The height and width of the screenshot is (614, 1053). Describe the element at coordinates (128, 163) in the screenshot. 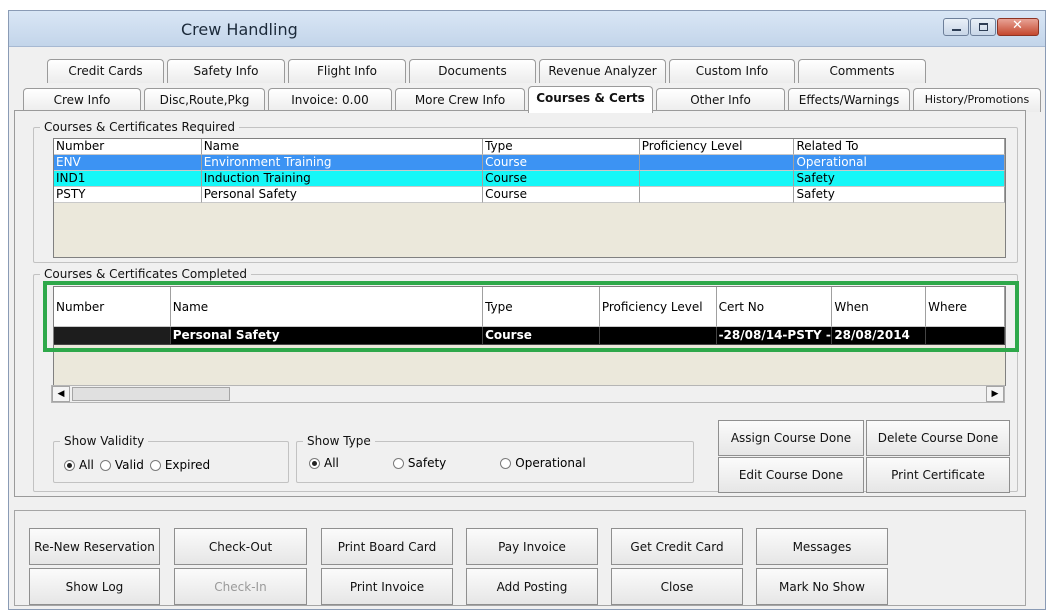

I see `cell-number: ENV` at that location.